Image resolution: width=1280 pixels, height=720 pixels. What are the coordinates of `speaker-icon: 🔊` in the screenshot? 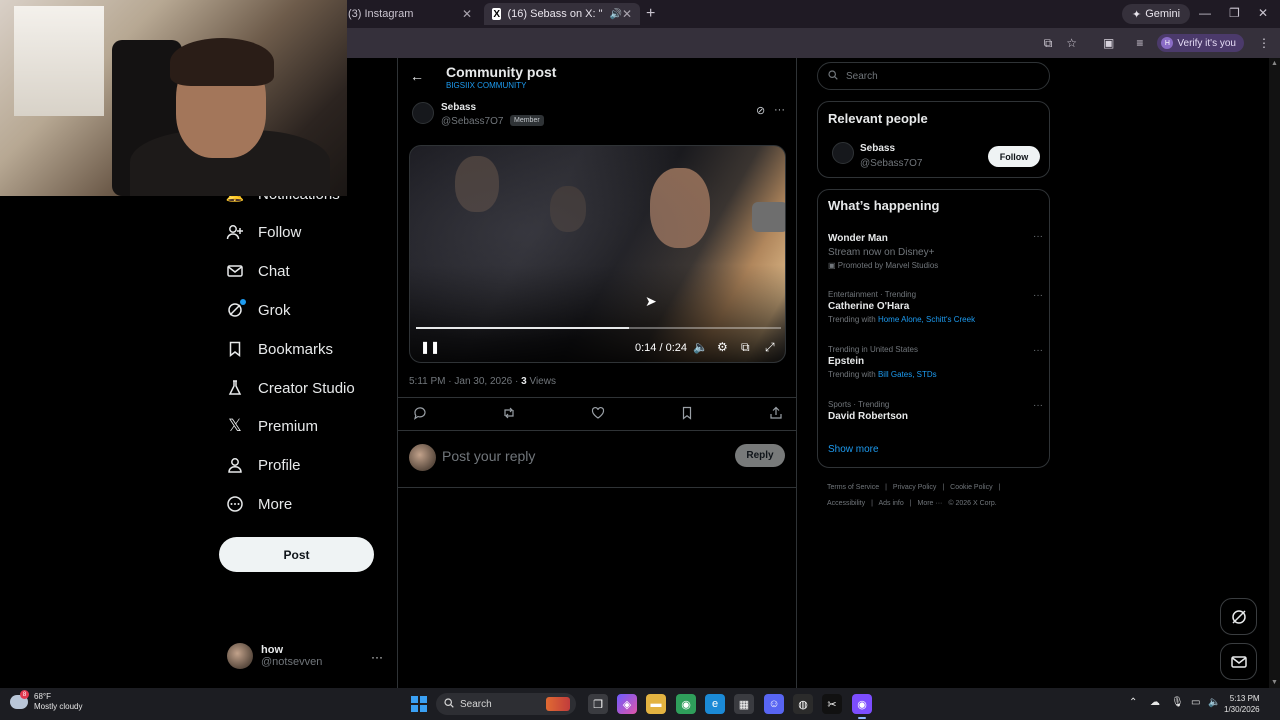 It's located at (615, 14).